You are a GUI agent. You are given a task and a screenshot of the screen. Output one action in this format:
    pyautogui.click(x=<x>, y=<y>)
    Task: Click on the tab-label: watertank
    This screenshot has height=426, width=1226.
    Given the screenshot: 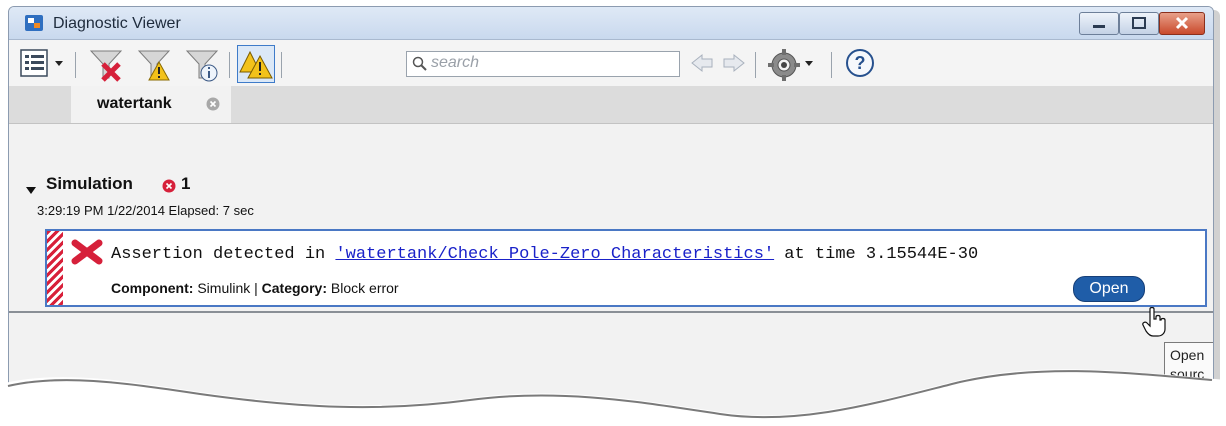 What is the action you would take?
    pyautogui.click(x=134, y=103)
    